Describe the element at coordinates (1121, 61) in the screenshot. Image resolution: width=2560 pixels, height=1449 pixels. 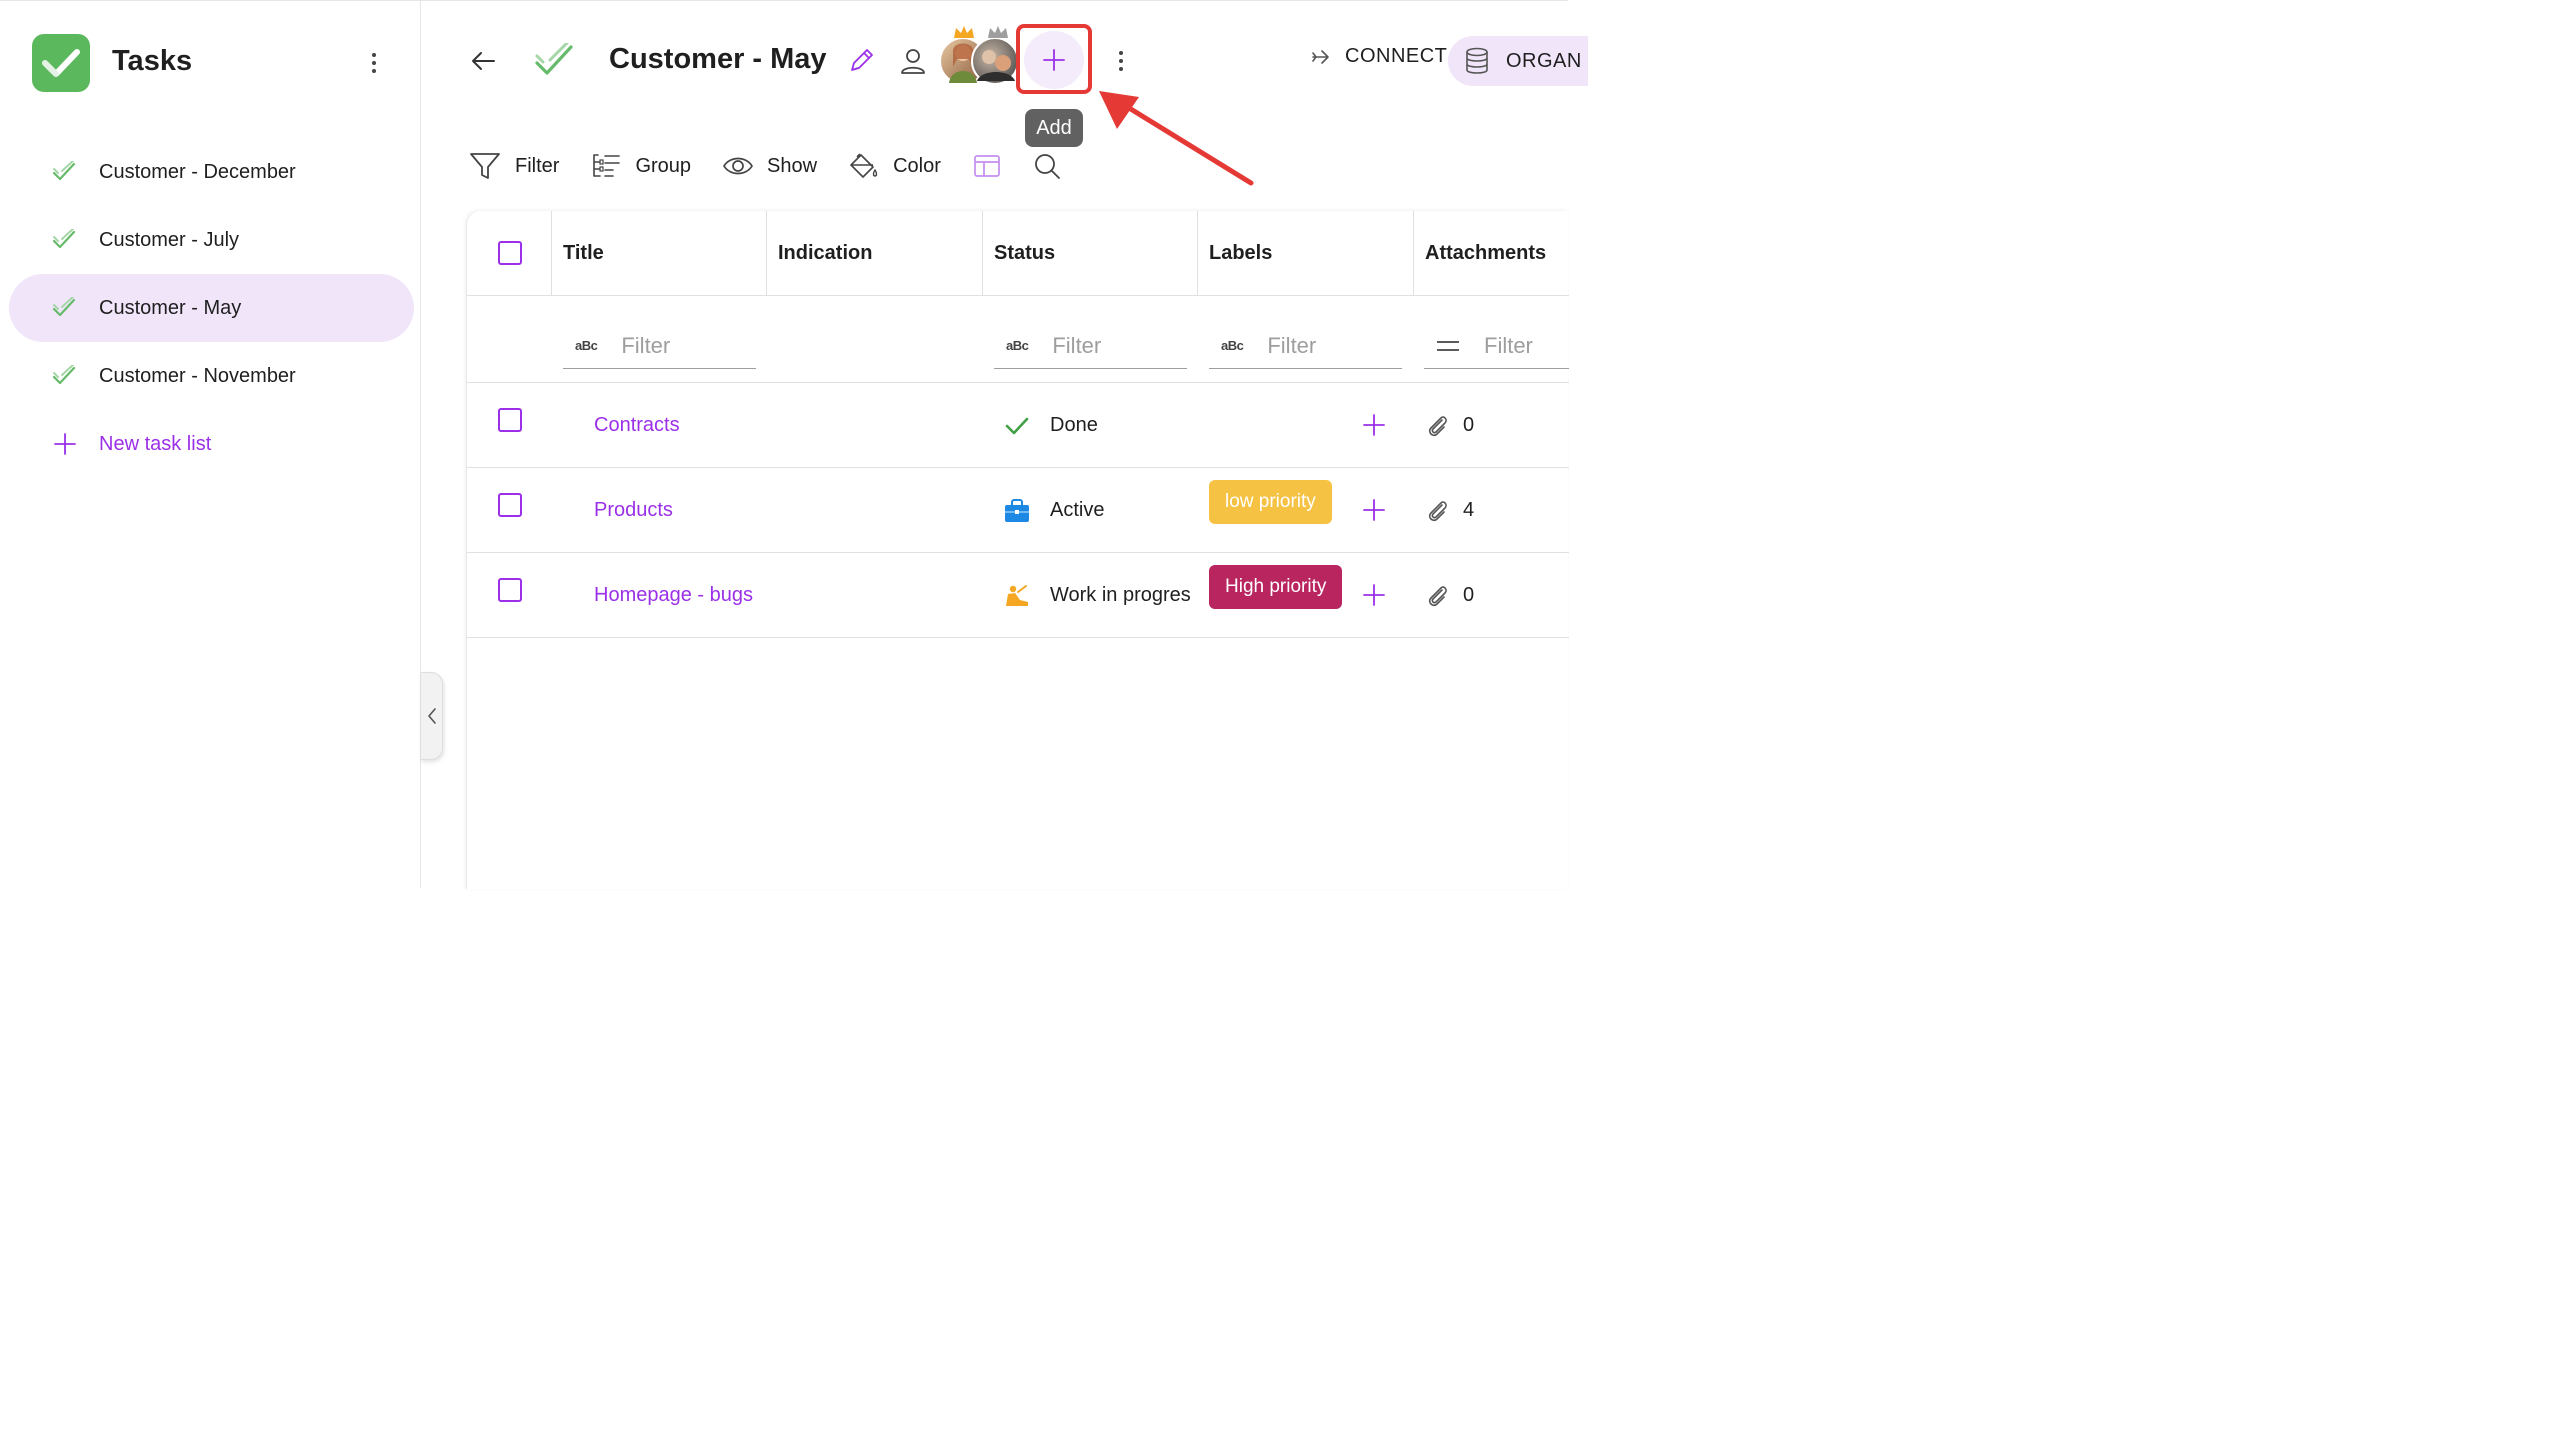
I see `more-options-icon` at that location.